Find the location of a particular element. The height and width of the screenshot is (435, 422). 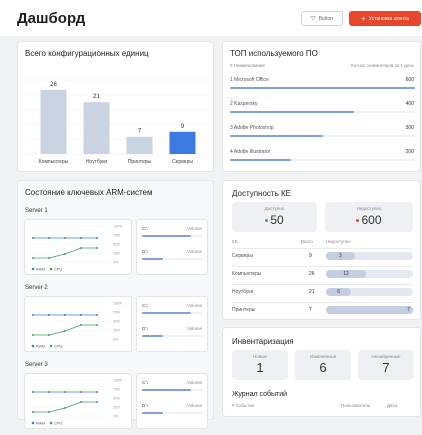

availability-row-name: Компьютеры is located at coordinates (247, 274).